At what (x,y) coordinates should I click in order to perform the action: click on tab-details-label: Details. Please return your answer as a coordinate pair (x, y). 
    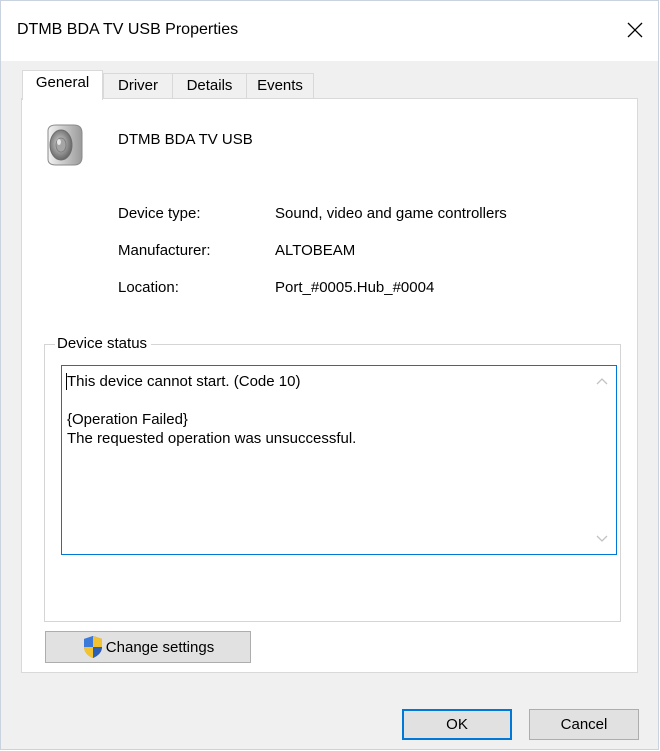
    Looking at the image, I should click on (209, 85).